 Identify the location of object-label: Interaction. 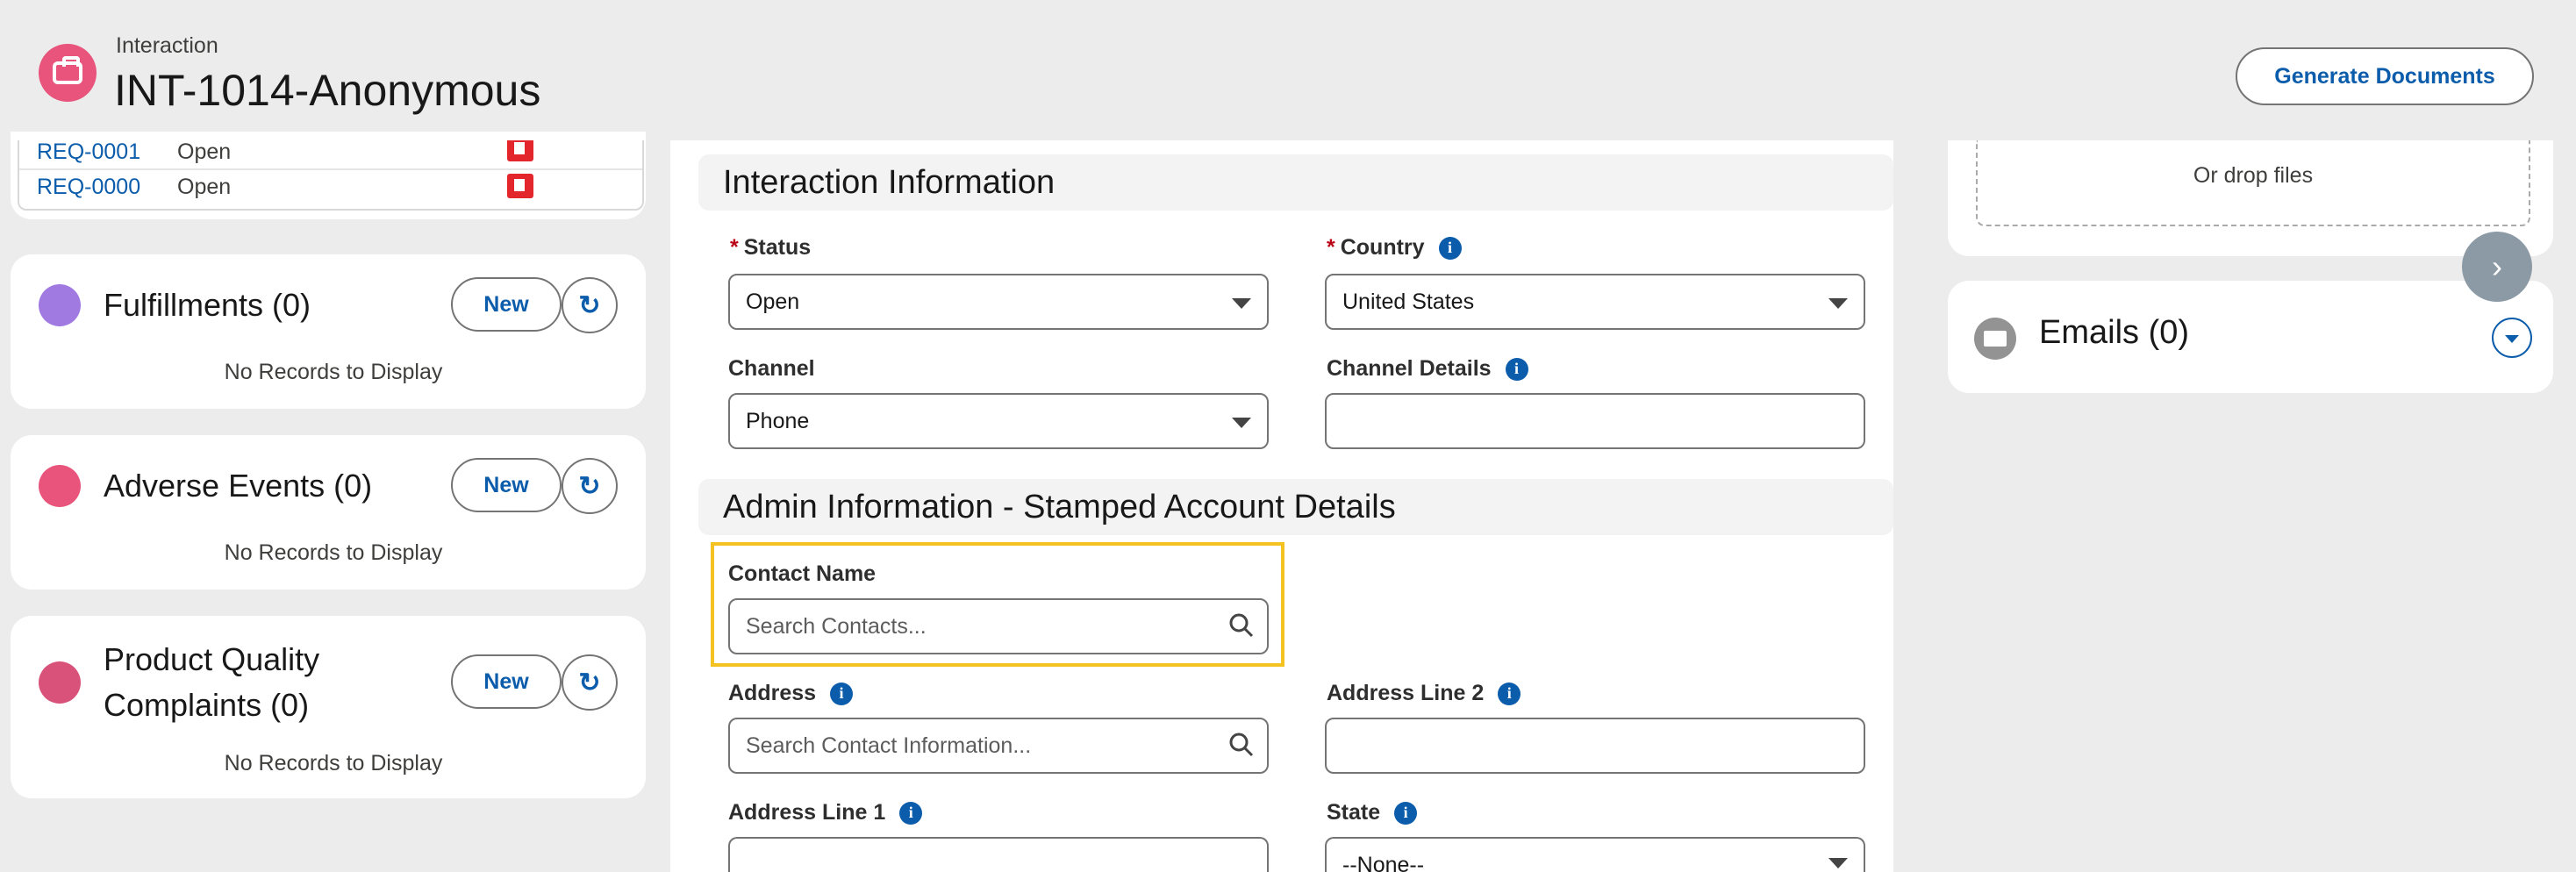
(167, 45).